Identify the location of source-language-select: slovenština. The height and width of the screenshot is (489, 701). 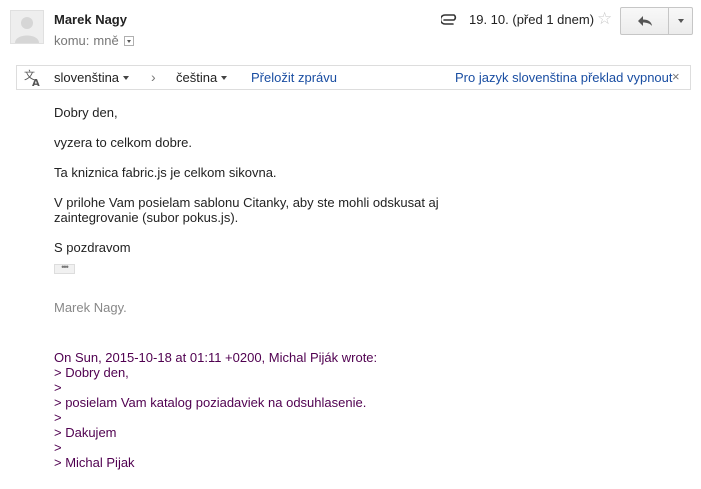
(92, 77).